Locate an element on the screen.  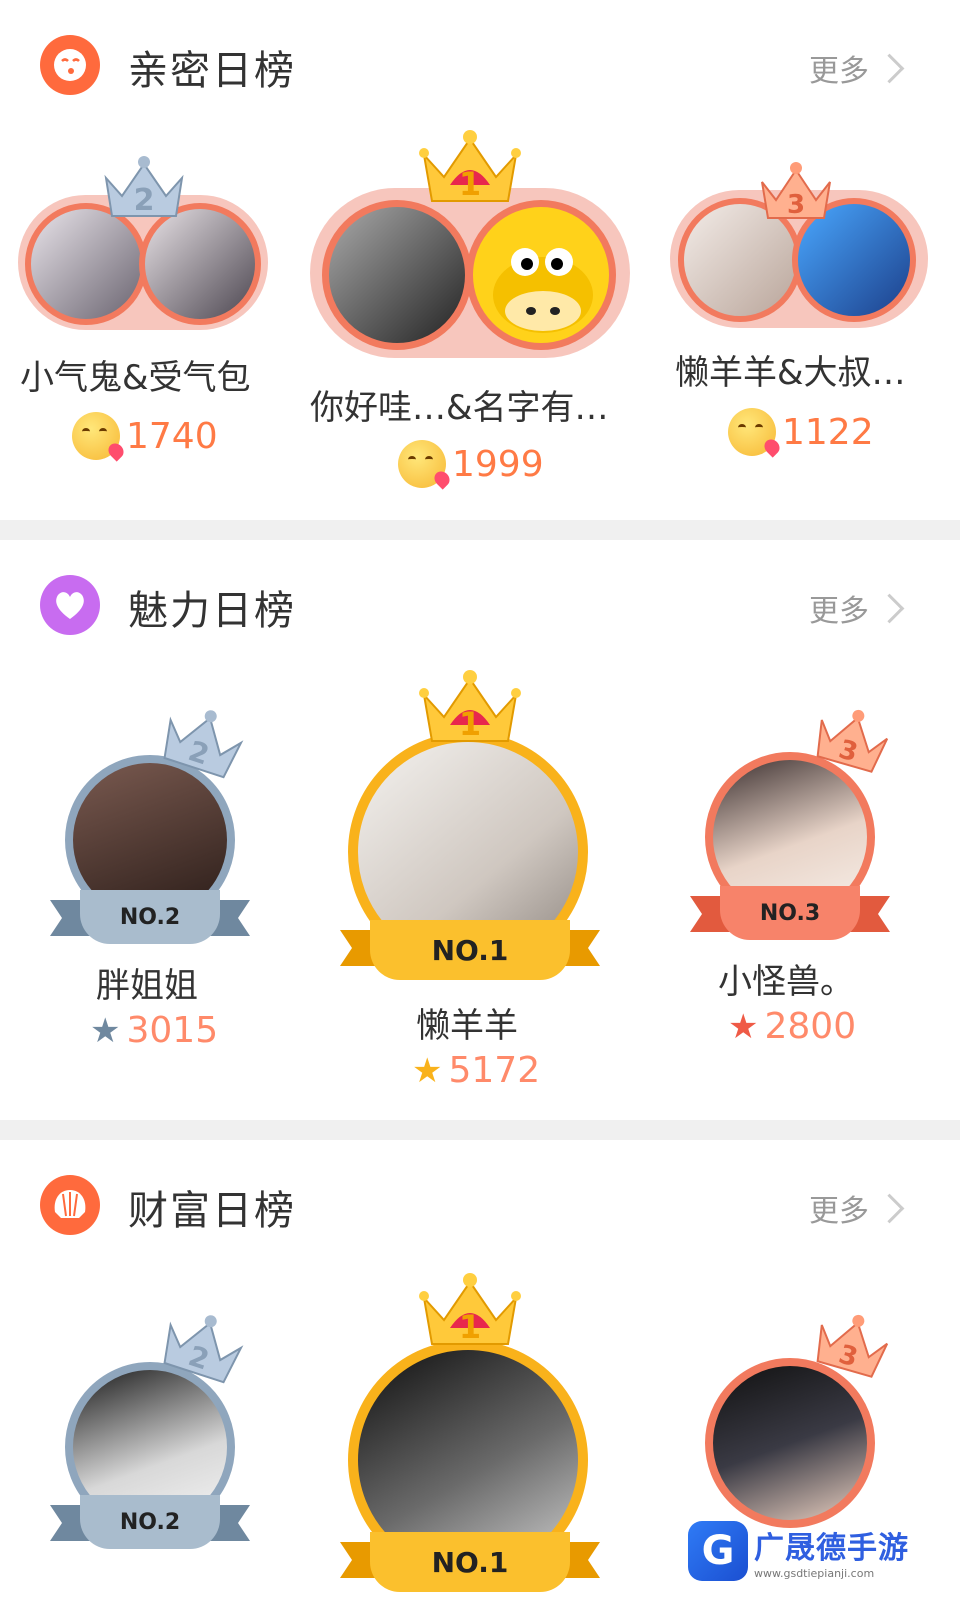
user-score: ★ 3015 is located at coordinates (154, 1030).